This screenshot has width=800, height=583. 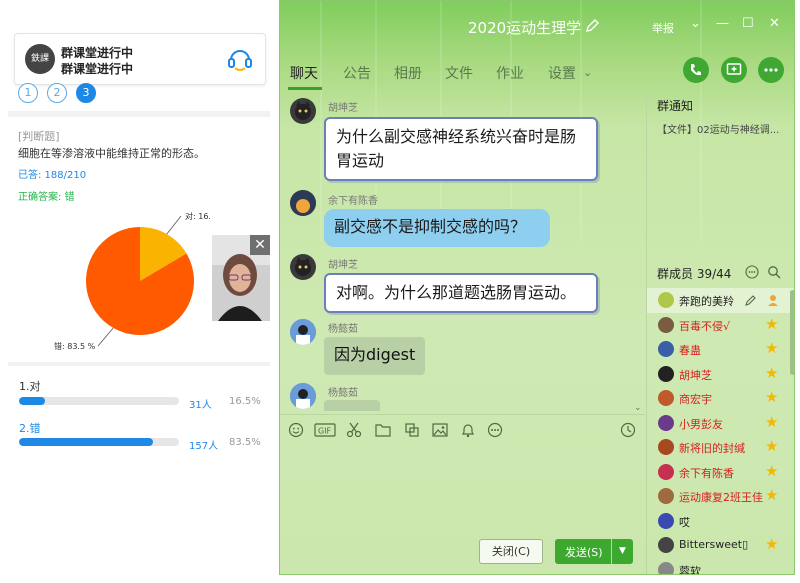 I want to click on question-steps: 1 2 3, so click(x=57, y=93).